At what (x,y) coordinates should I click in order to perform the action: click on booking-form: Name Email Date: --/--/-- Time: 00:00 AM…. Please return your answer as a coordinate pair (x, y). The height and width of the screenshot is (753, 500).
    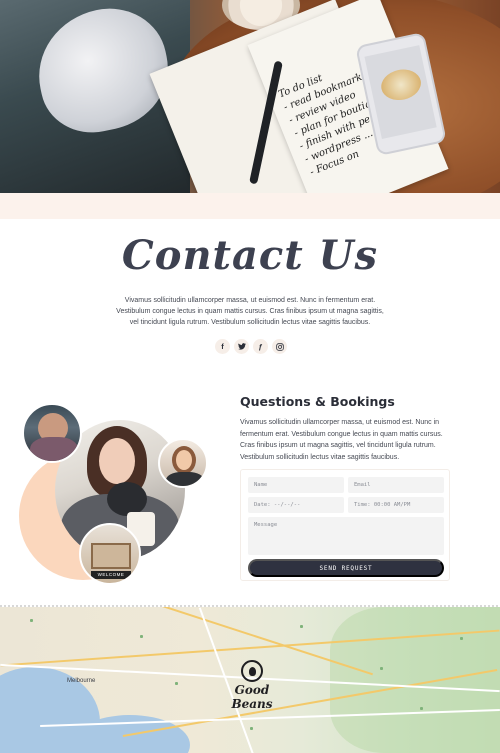
    Looking at the image, I should click on (345, 525).